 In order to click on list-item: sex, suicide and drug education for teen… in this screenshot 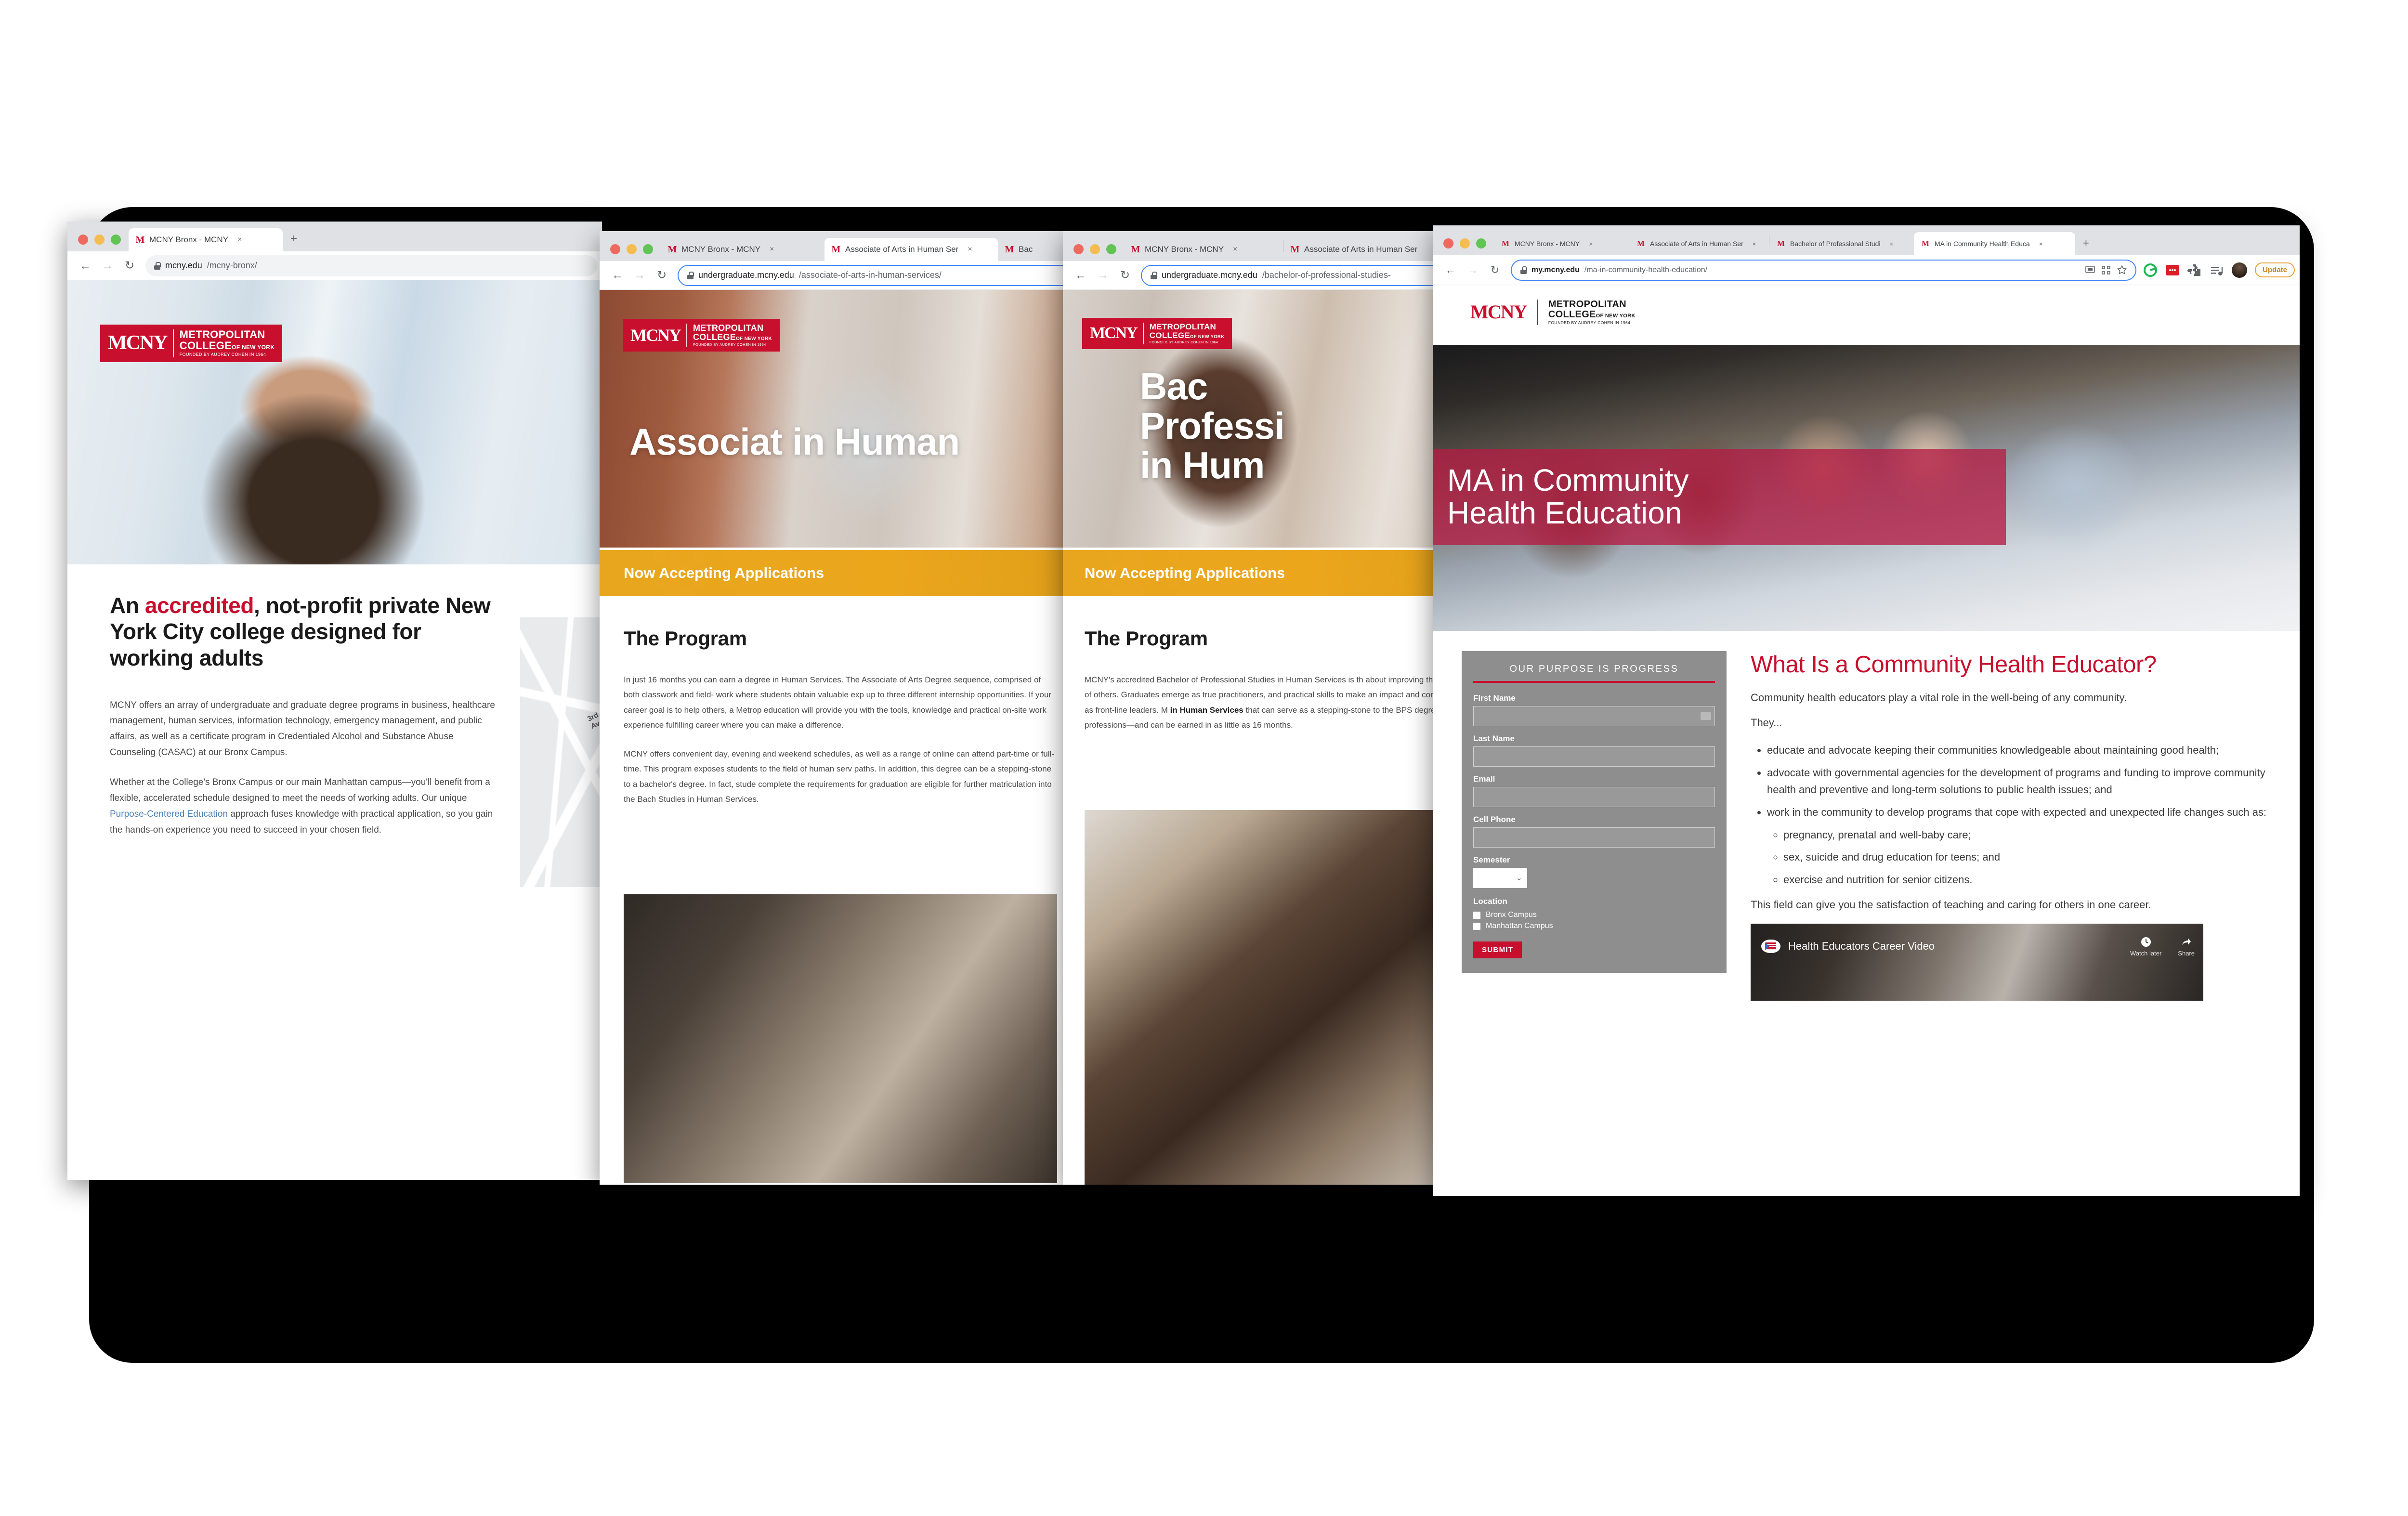, I will do `click(2027, 857)`.